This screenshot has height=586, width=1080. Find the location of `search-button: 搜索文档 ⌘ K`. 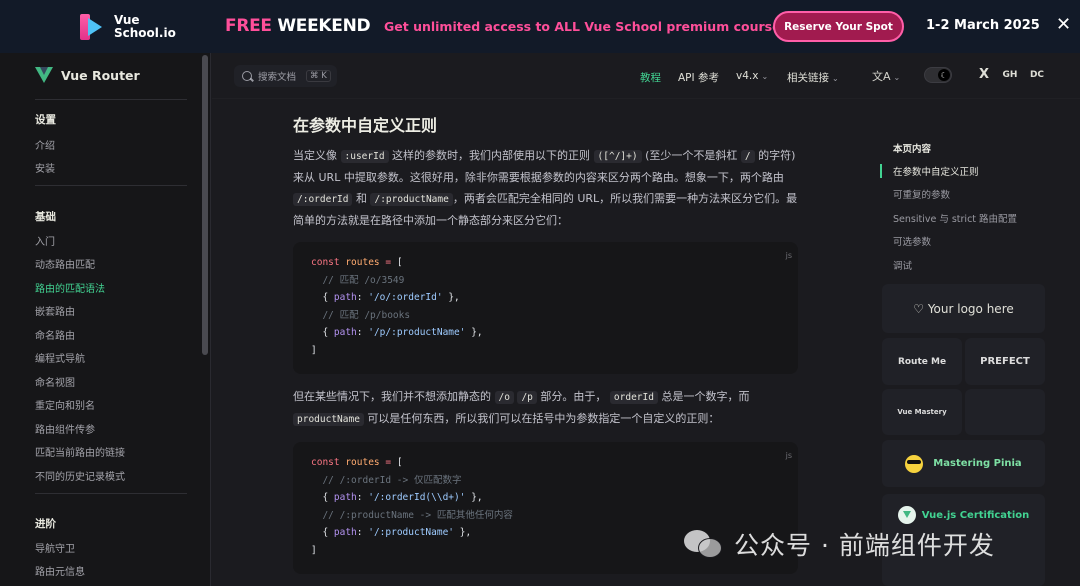

search-button: 搜索文档 ⌘ K is located at coordinates (285, 76).